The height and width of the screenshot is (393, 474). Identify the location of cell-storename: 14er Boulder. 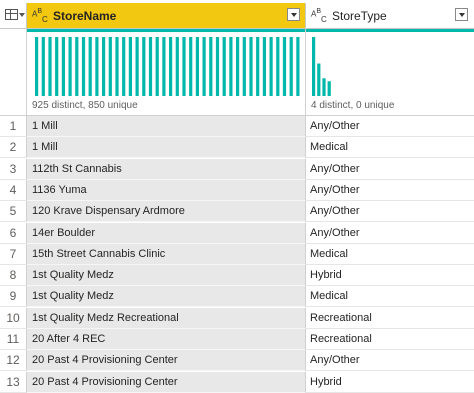
(166, 233).